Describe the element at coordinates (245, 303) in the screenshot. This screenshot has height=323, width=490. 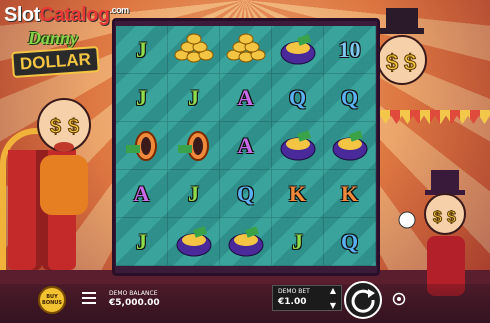
I see `control-bar` at that location.